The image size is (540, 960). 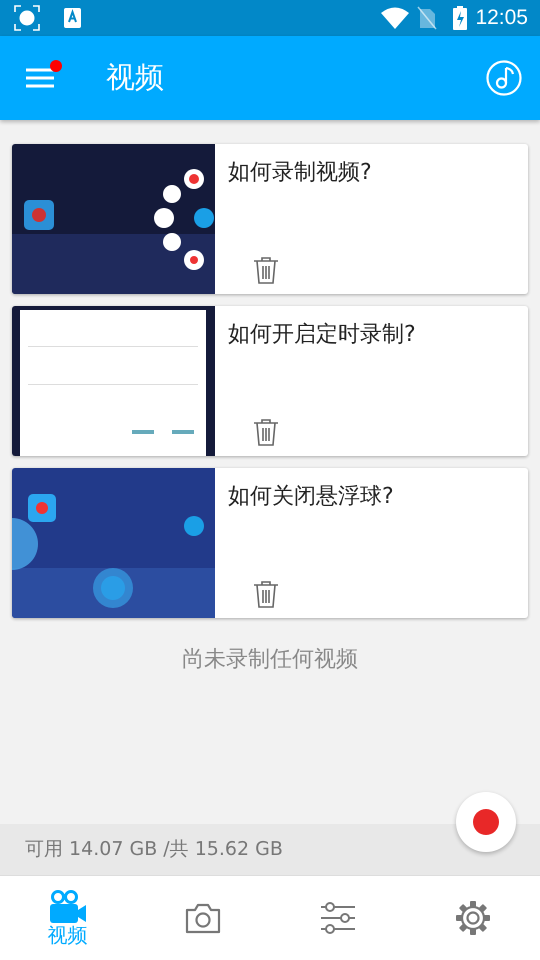 I want to click on video-title: 如何开启定时录制?, so click(x=322, y=335).